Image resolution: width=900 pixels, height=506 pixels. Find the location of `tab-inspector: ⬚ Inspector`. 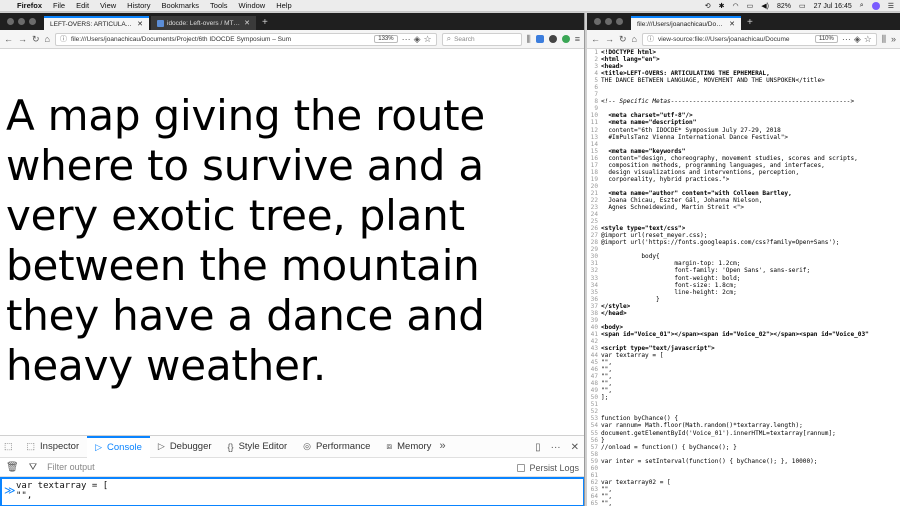

tab-inspector: ⬚ Inspector is located at coordinates (53, 447).